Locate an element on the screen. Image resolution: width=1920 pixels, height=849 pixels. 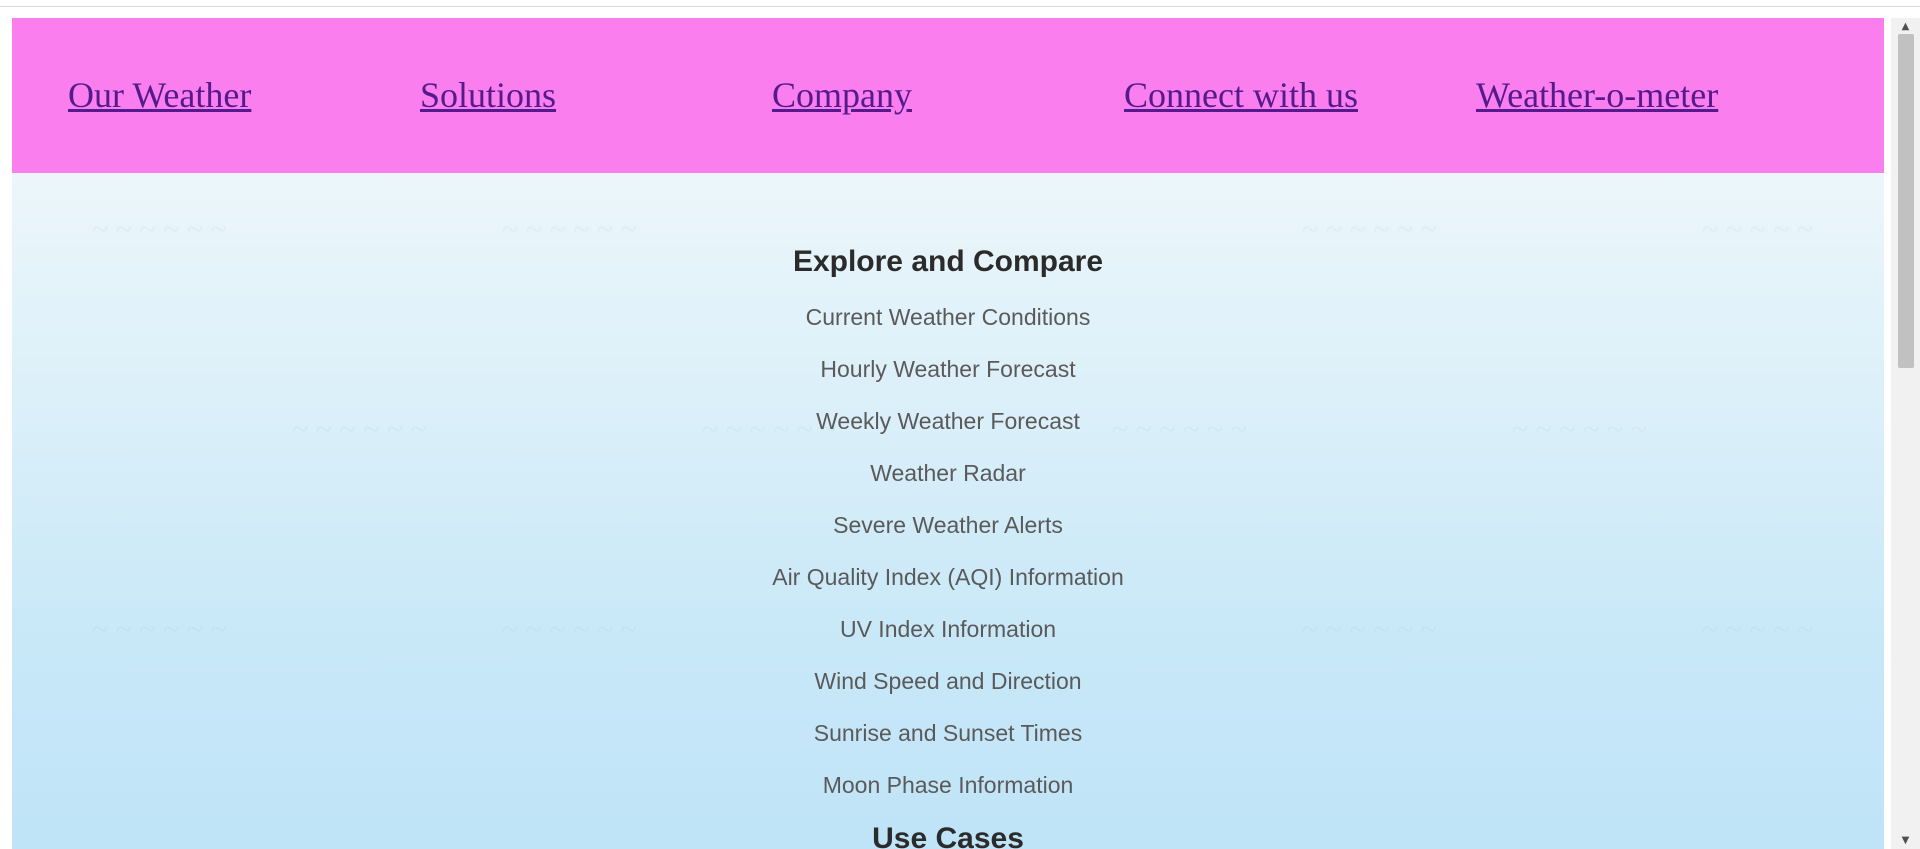
browser-top-edge is located at coordinates (960, 3).